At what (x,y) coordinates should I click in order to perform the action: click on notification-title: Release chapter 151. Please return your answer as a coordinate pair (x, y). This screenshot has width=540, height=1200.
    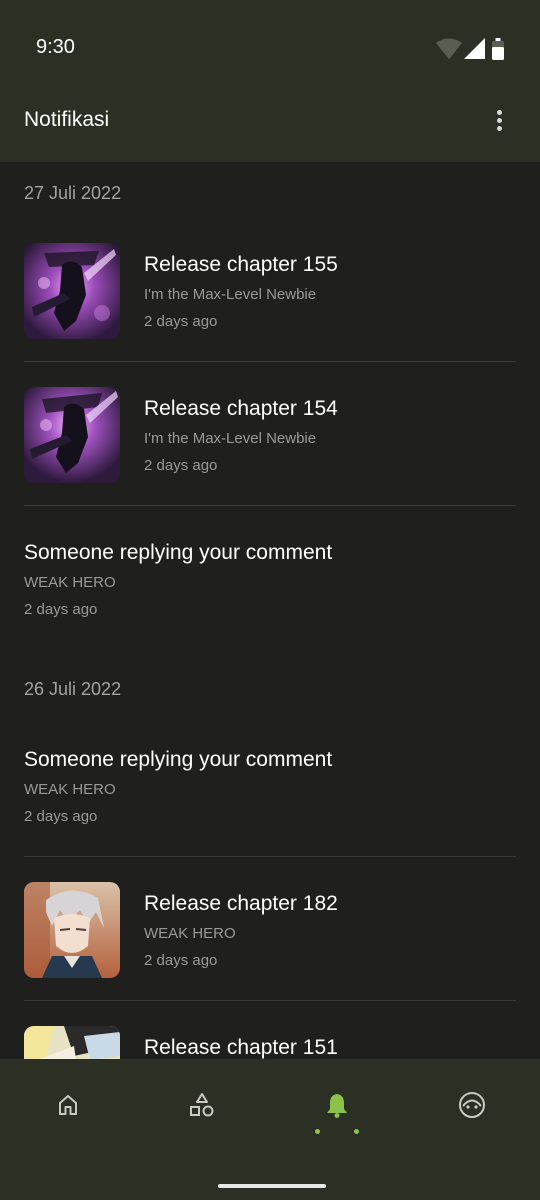
    Looking at the image, I should click on (241, 1047).